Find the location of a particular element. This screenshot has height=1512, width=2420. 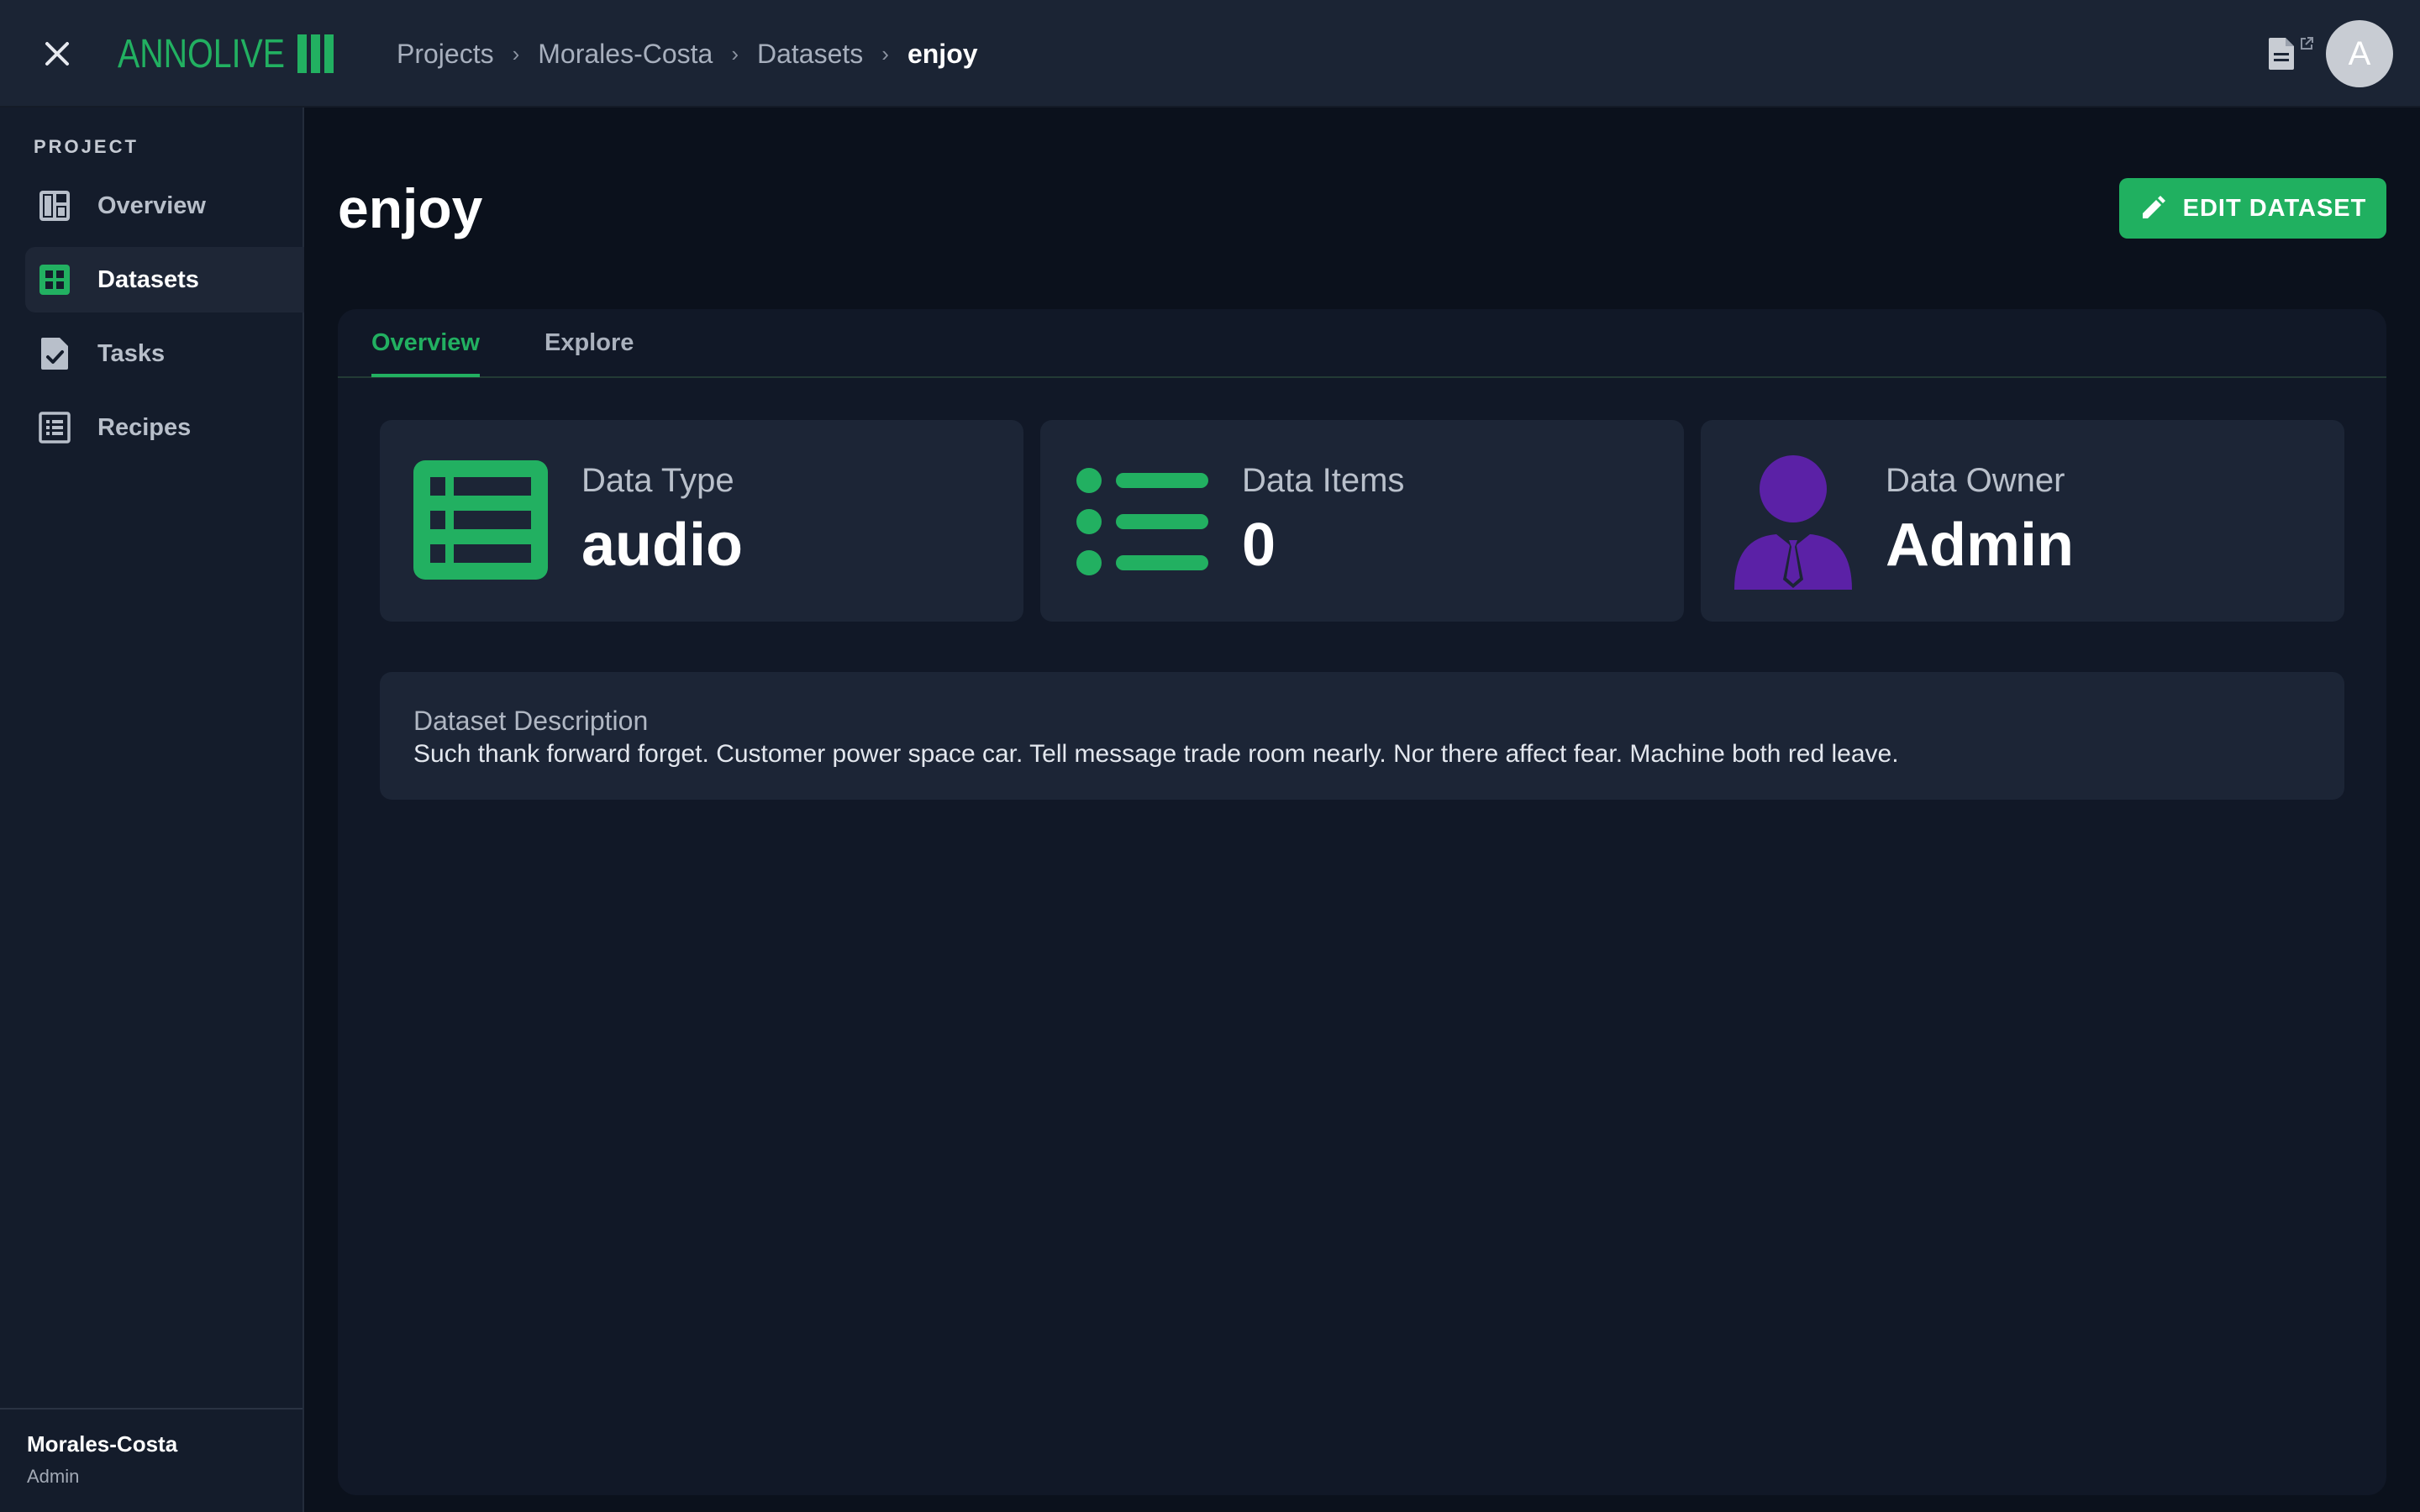

edit-dataset-label: EDIT DATASET is located at coordinates (2274, 208).